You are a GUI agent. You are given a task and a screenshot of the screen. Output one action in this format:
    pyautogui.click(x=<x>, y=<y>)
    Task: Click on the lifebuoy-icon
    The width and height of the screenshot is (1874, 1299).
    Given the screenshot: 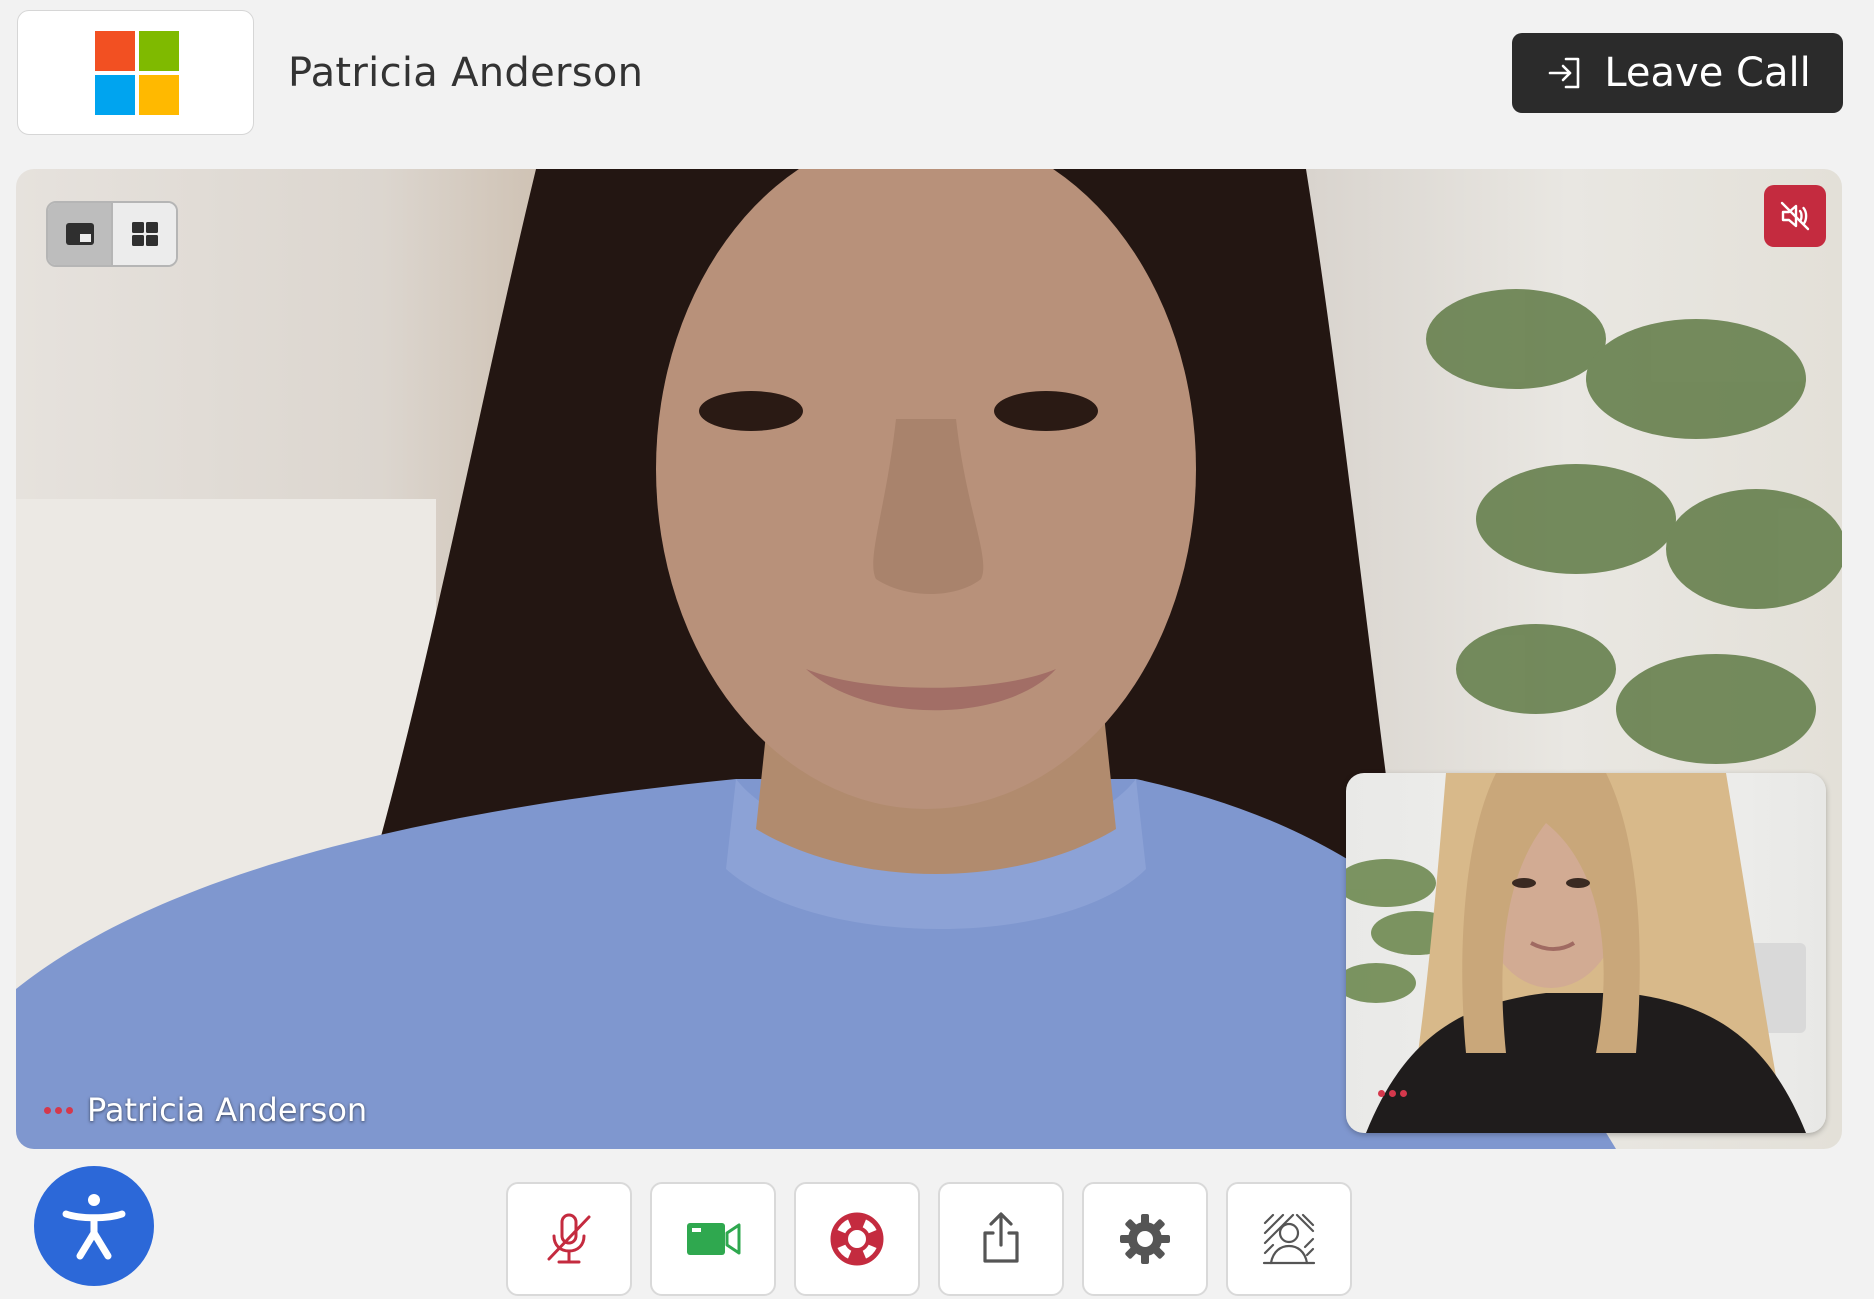 What is the action you would take?
    pyautogui.click(x=857, y=1239)
    